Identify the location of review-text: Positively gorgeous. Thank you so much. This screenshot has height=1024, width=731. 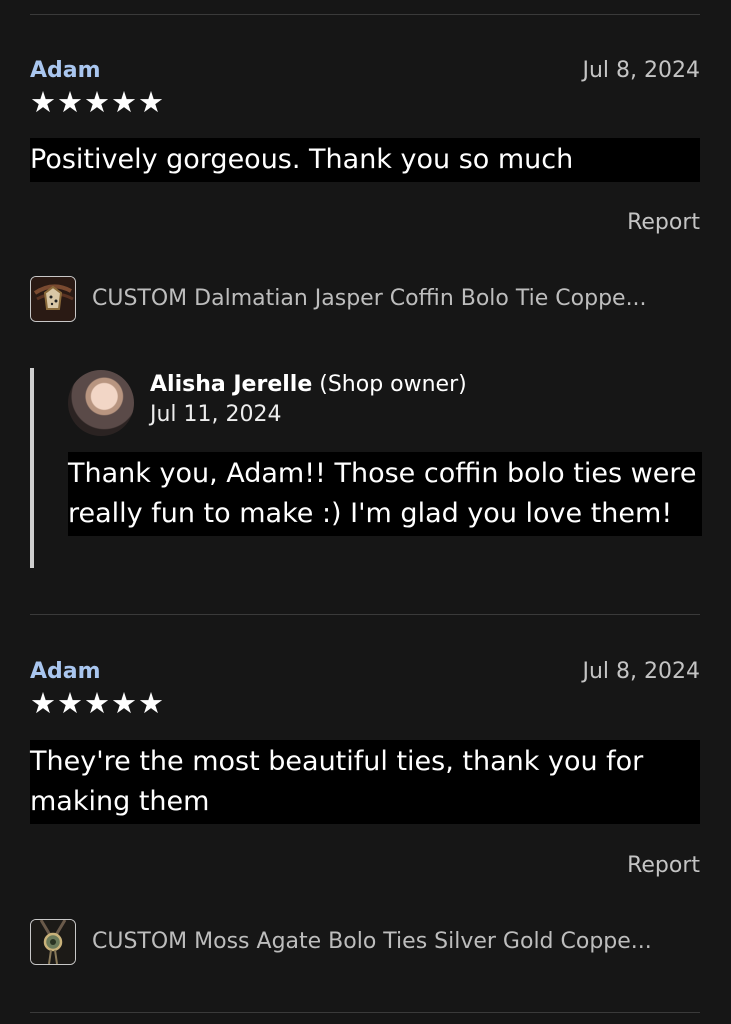
(365, 160).